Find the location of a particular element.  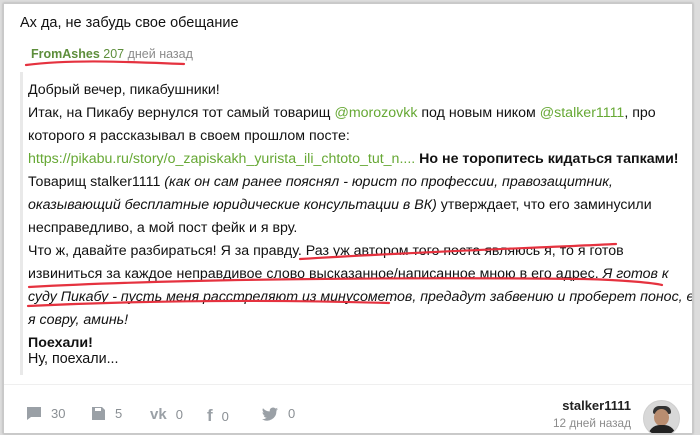

mention-link: @stalker1111 is located at coordinates (582, 113).